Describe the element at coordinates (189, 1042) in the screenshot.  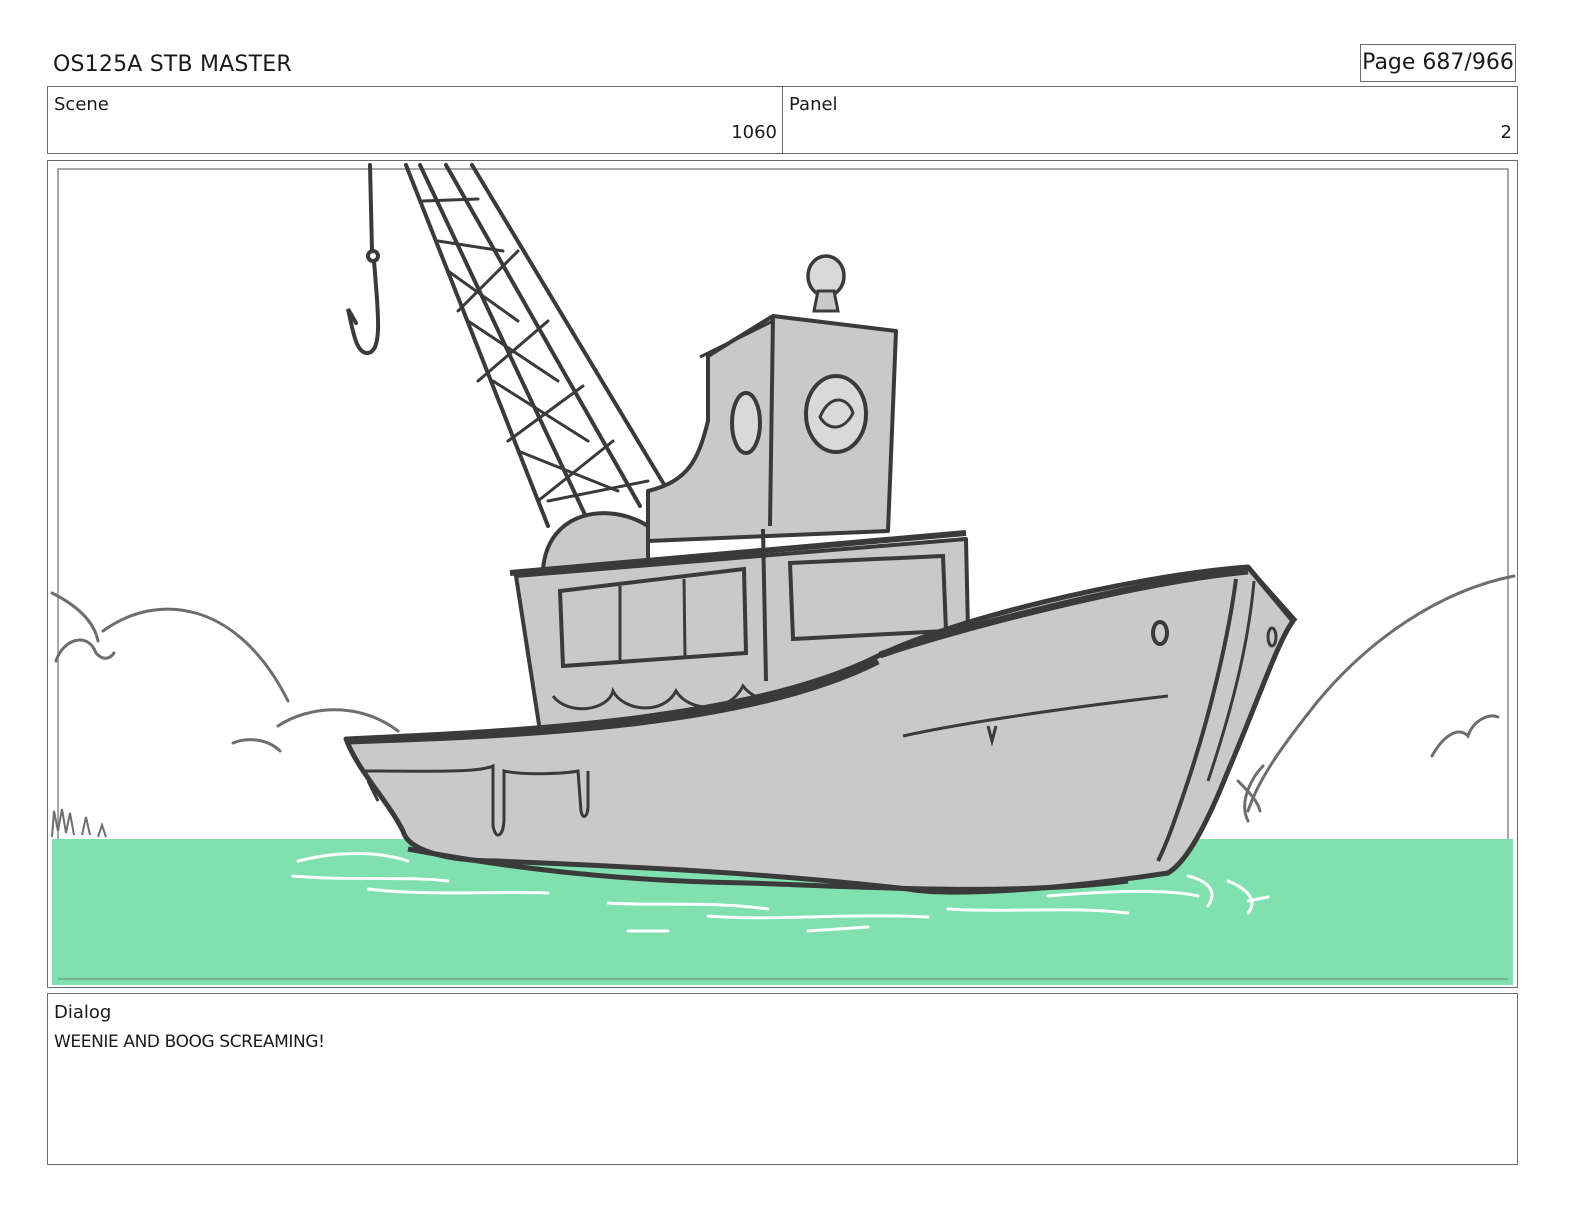
I see `dialog-text: WEENIE AND BOOG SCREAMING!` at that location.